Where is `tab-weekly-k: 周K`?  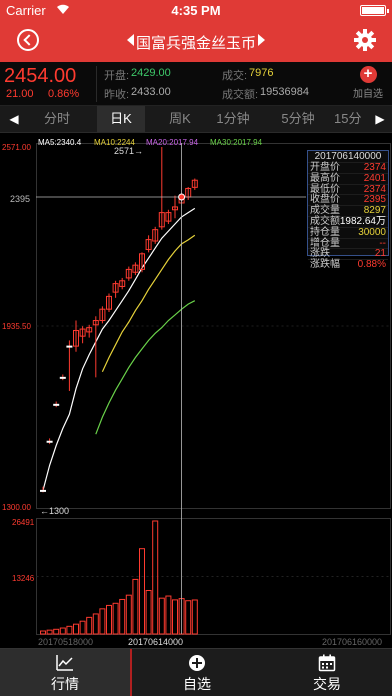 tab-weekly-k: 周K is located at coordinates (180, 119).